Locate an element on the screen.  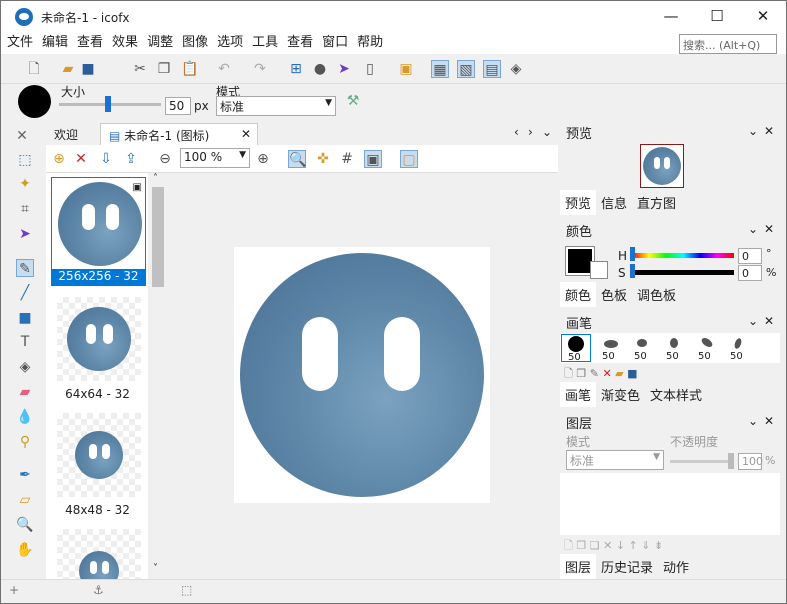
list-item: 48x48 - 32 is located at coordinates (98, 463).